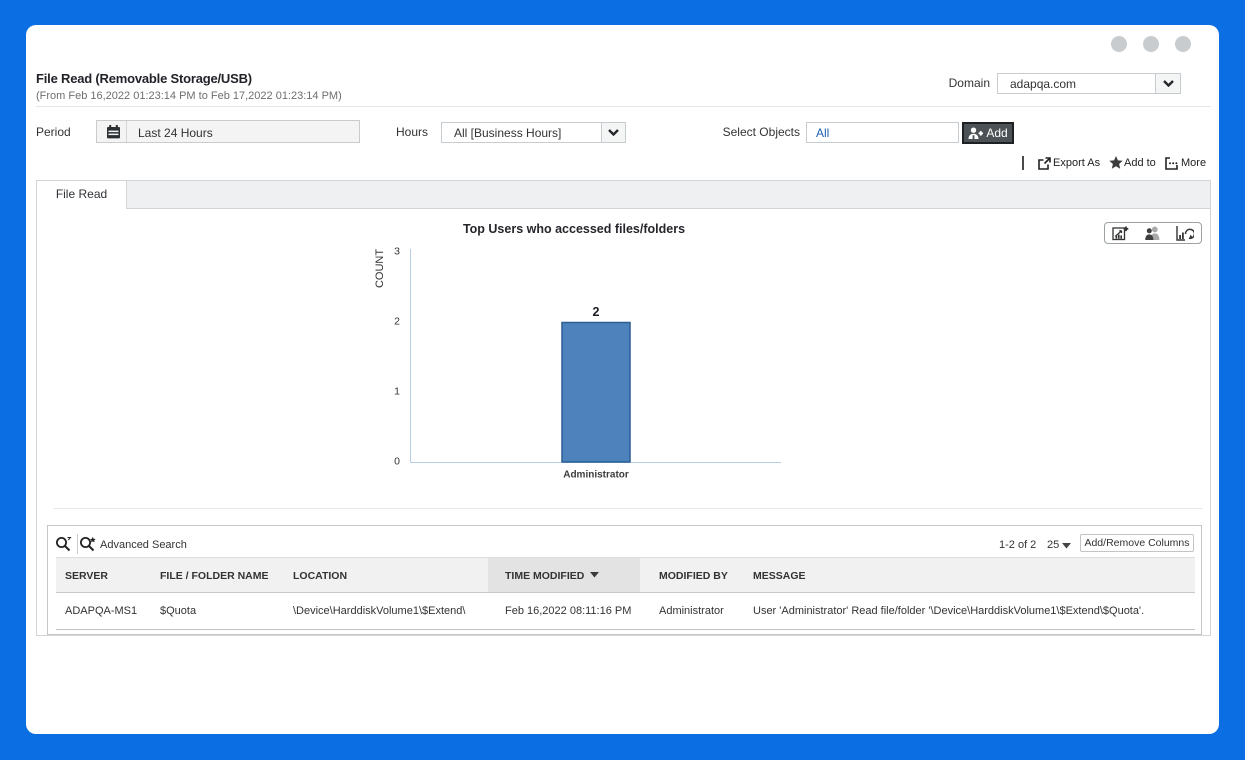 The image size is (1245, 760). I want to click on svg-text: 1, so click(397, 392).